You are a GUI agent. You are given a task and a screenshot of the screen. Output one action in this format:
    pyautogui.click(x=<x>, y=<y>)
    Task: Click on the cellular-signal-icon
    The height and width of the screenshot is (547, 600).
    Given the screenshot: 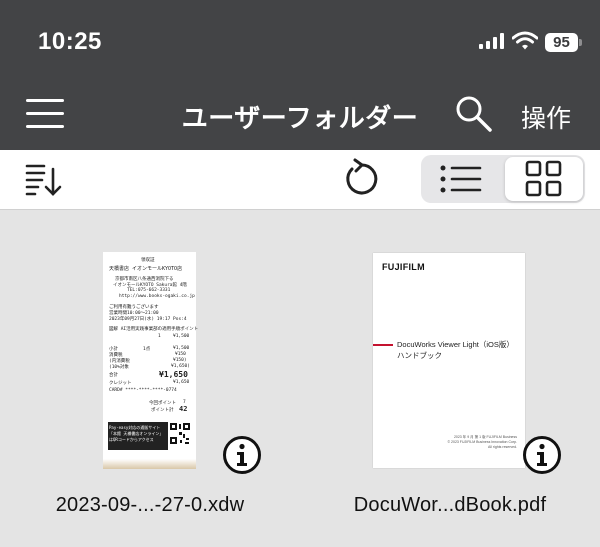 What is the action you would take?
    pyautogui.click(x=492, y=41)
    